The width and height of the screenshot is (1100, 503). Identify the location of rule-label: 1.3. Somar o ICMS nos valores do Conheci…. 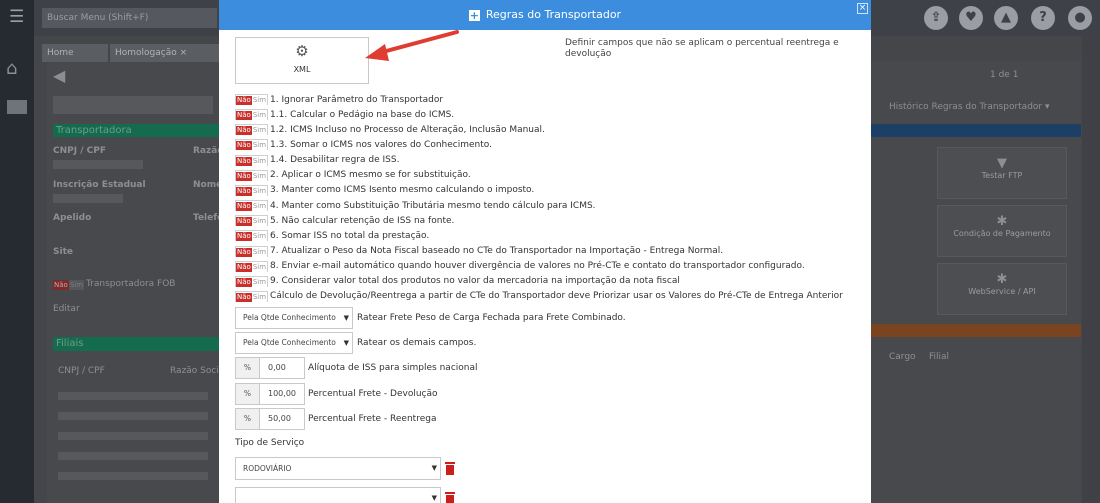
(381, 144).